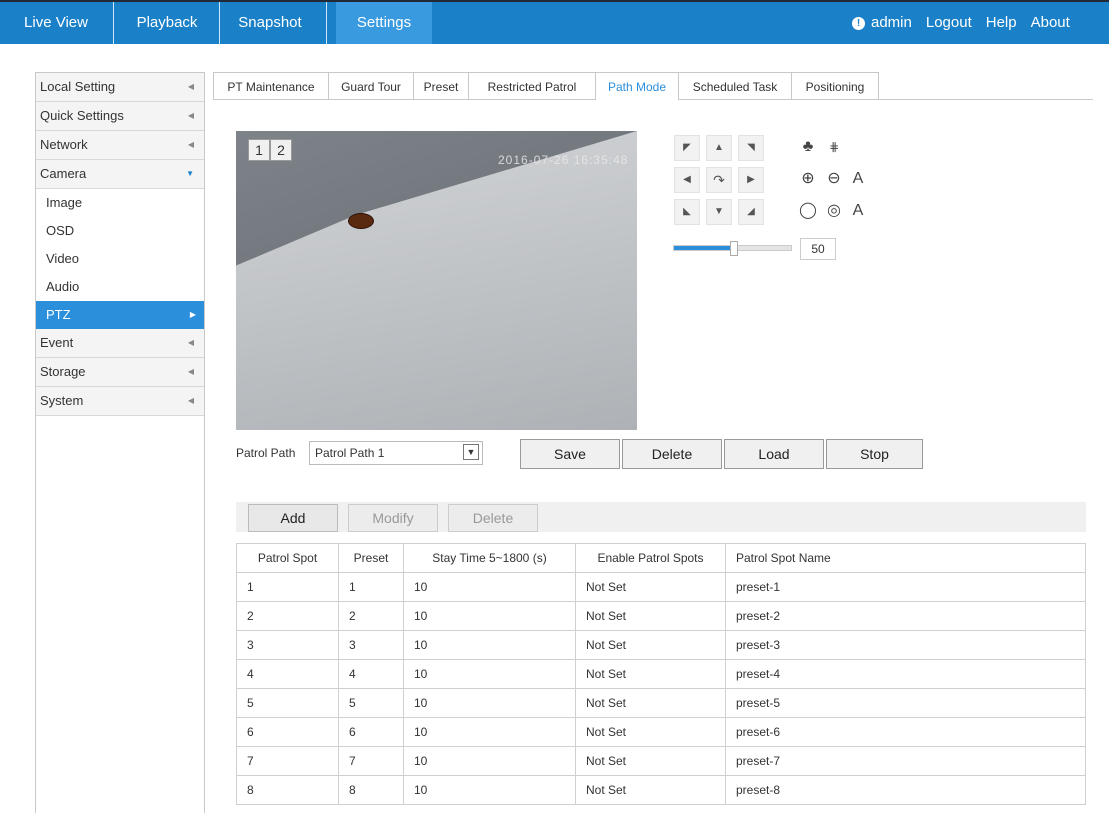  I want to click on column-header-stay-time: Stay Time 5~1800 (s), so click(489, 558).